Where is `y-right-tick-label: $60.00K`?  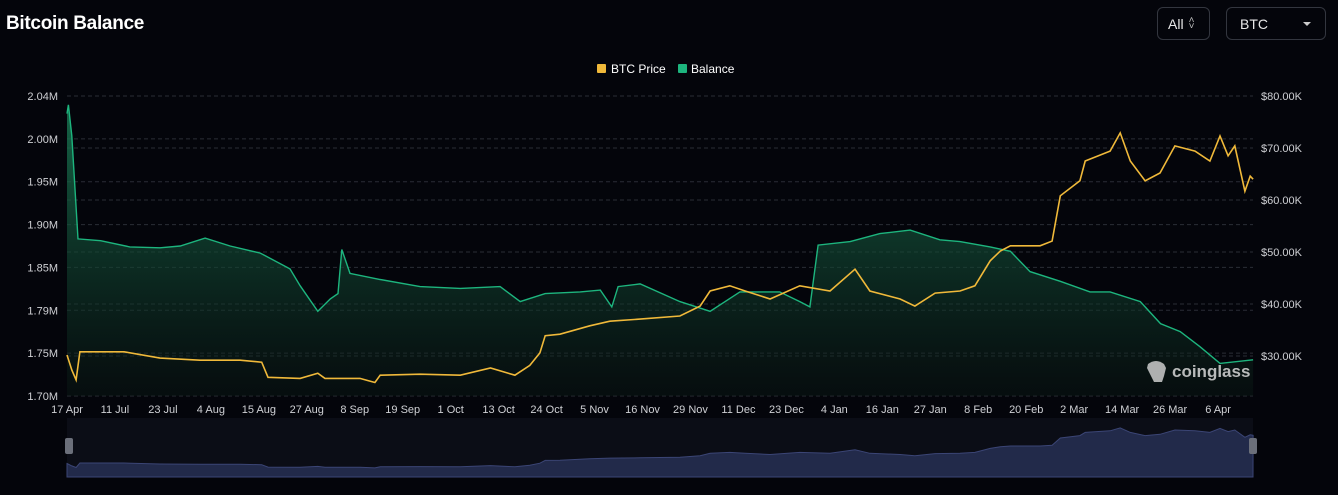 y-right-tick-label: $60.00K is located at coordinates (1282, 201).